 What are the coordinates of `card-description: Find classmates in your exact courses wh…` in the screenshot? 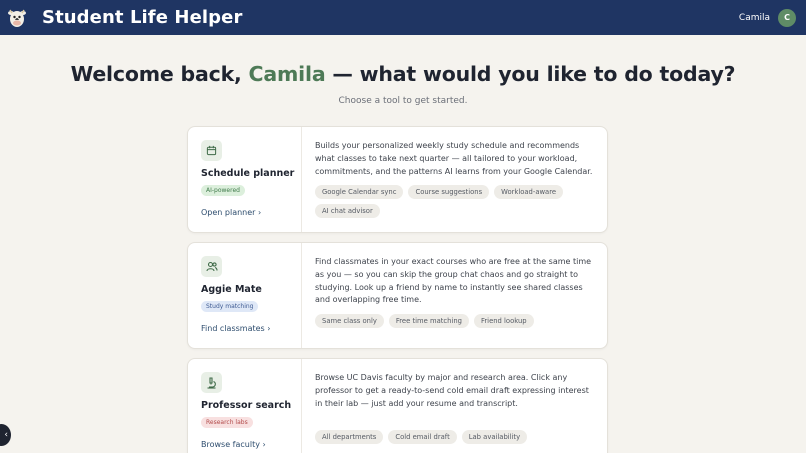 It's located at (453, 281).